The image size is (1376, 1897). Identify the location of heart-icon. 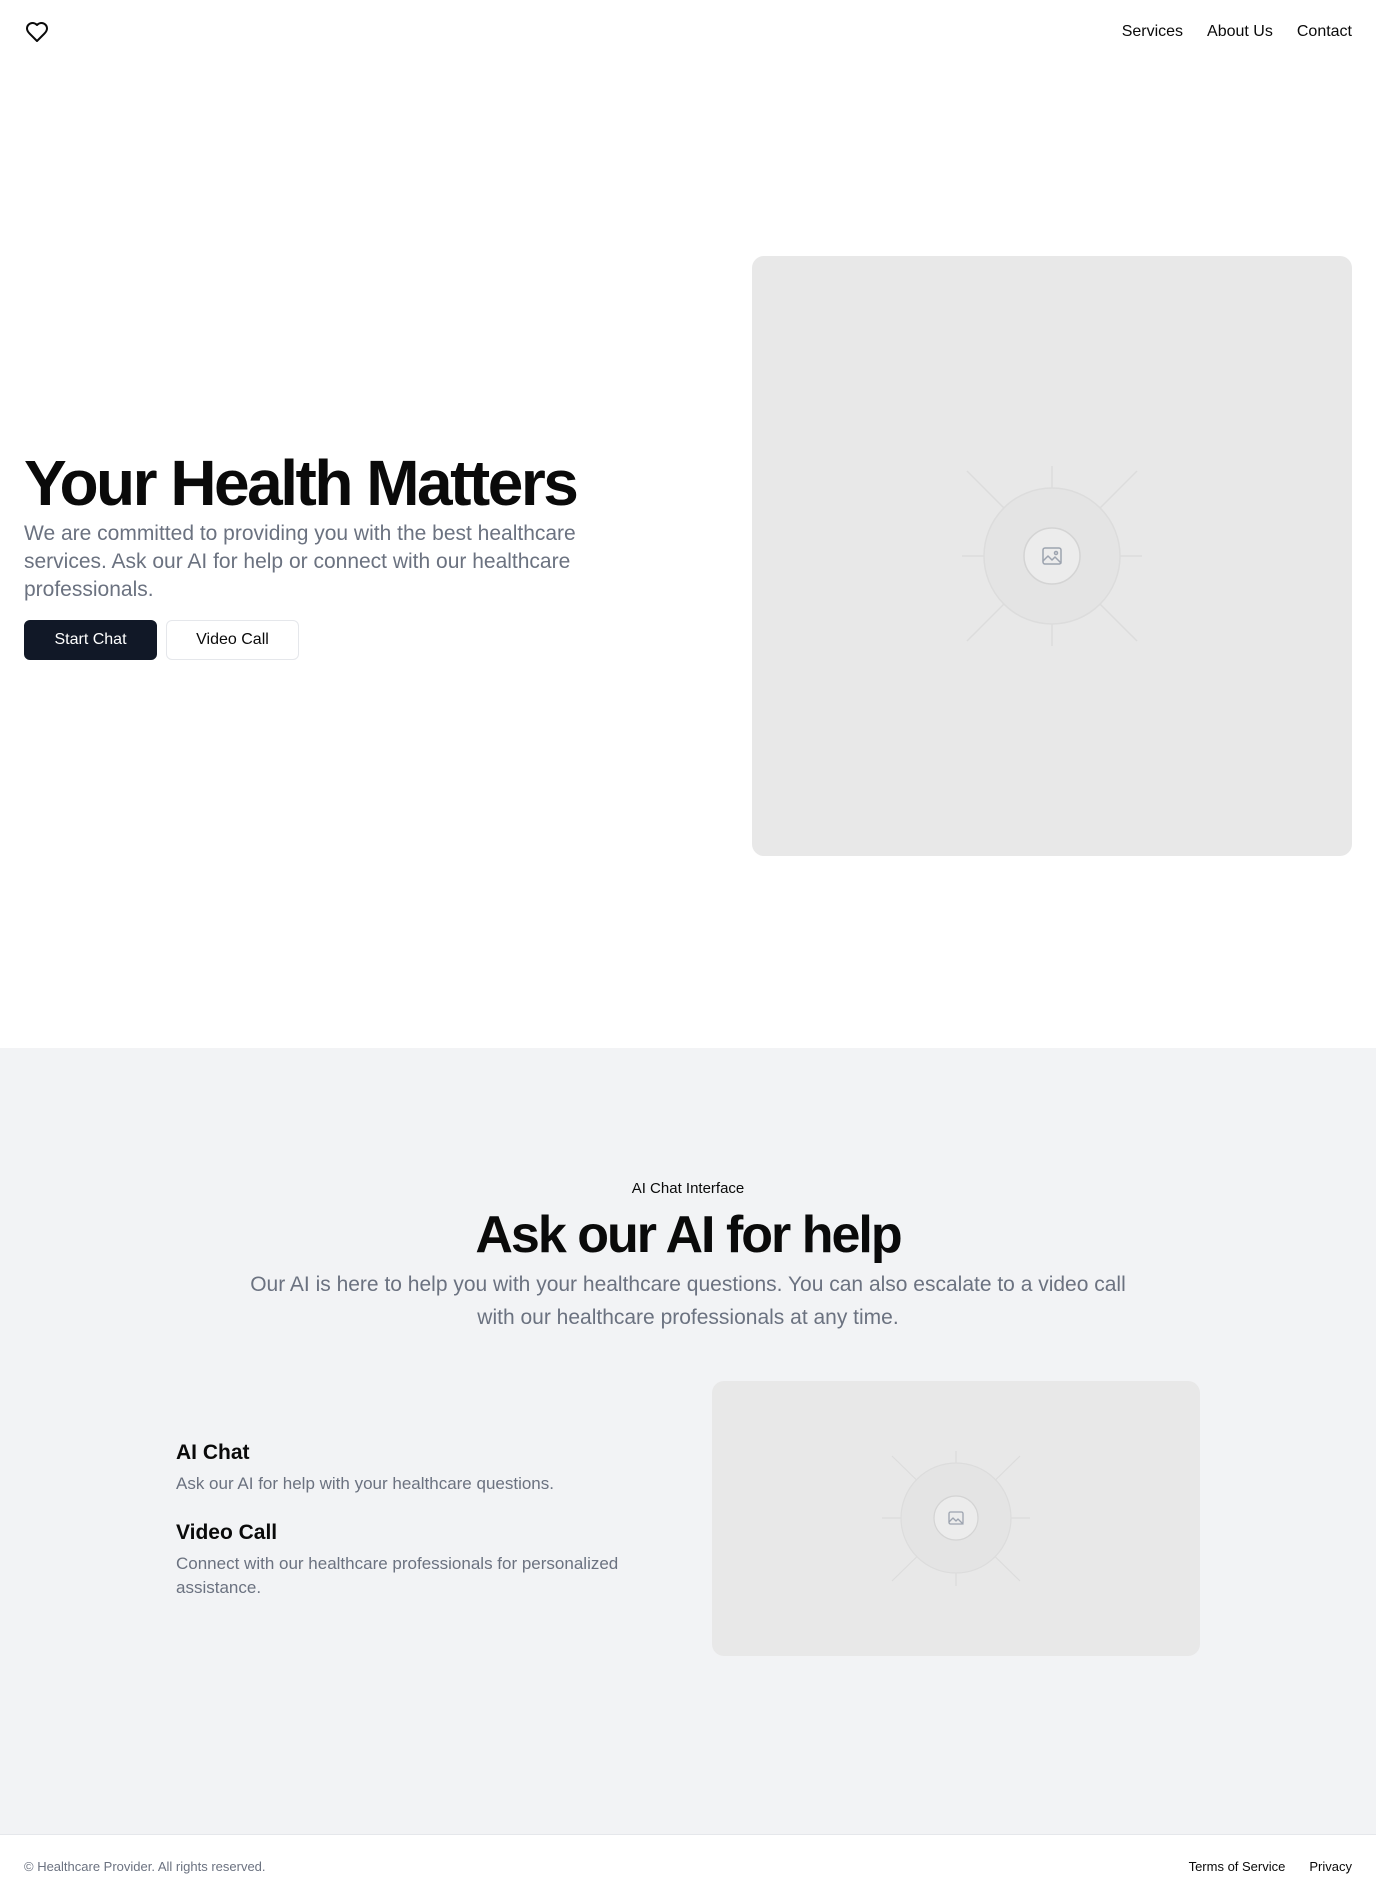
(37, 32).